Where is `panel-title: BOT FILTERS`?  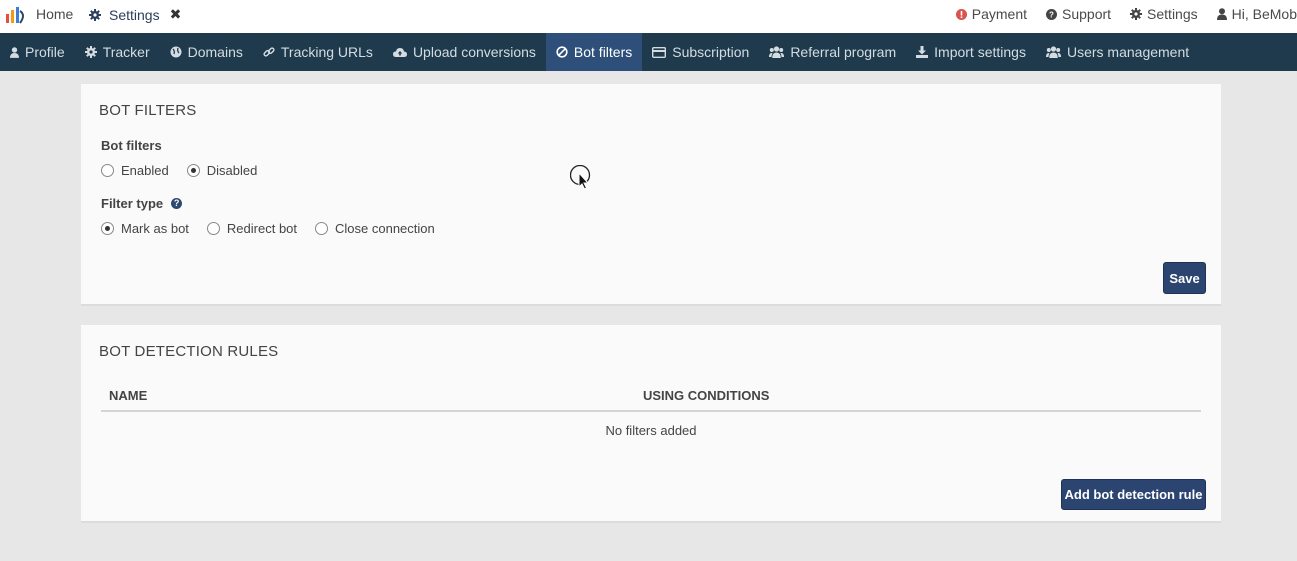
panel-title: BOT FILTERS is located at coordinates (148, 110).